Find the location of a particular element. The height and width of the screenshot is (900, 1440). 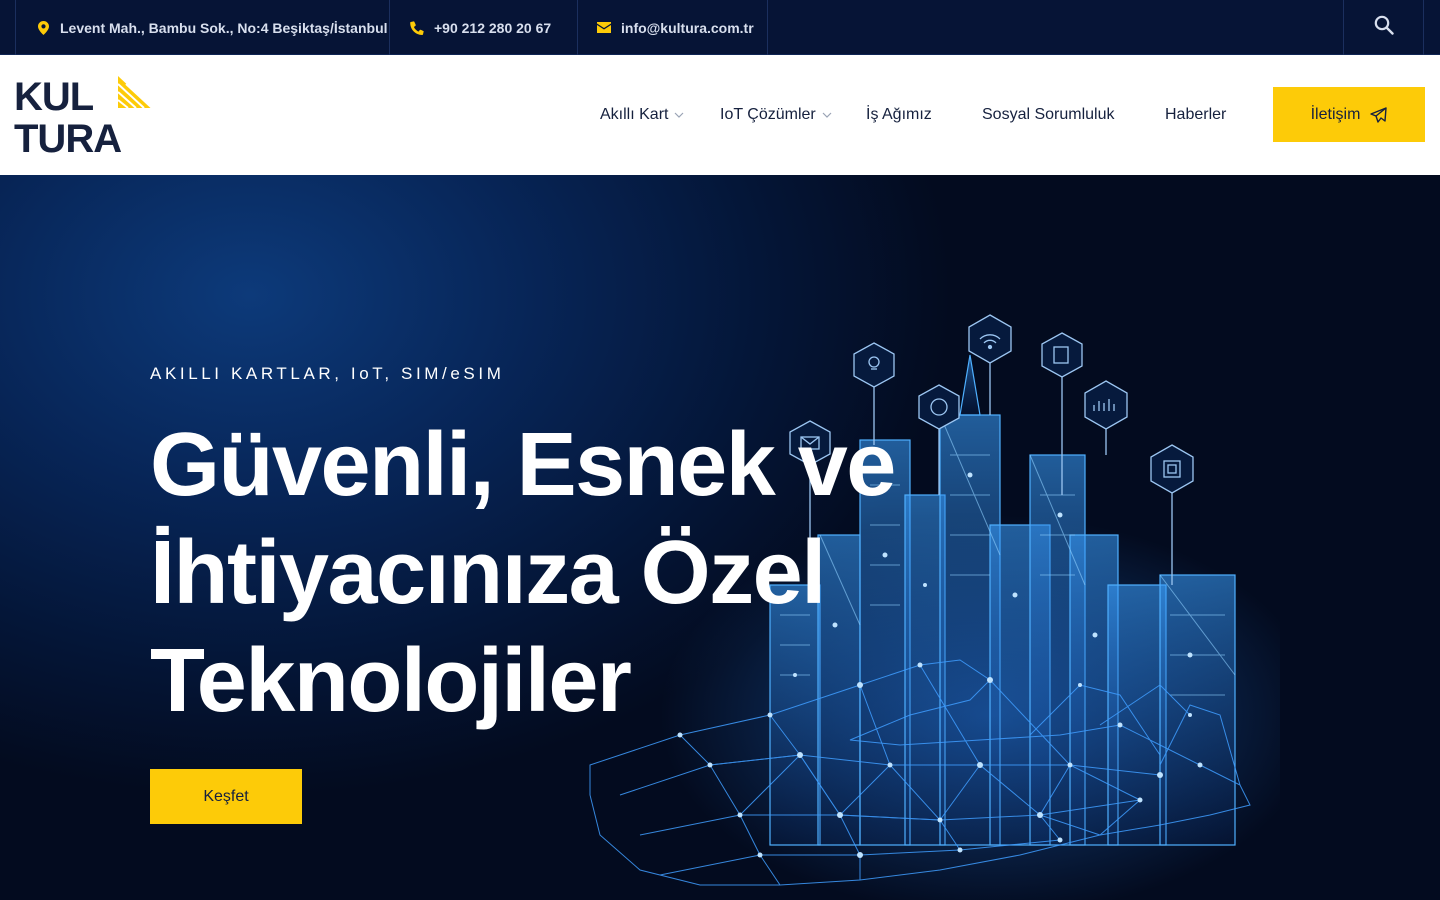

phone-info: +90 212 280 20 67 is located at coordinates (480, 27).